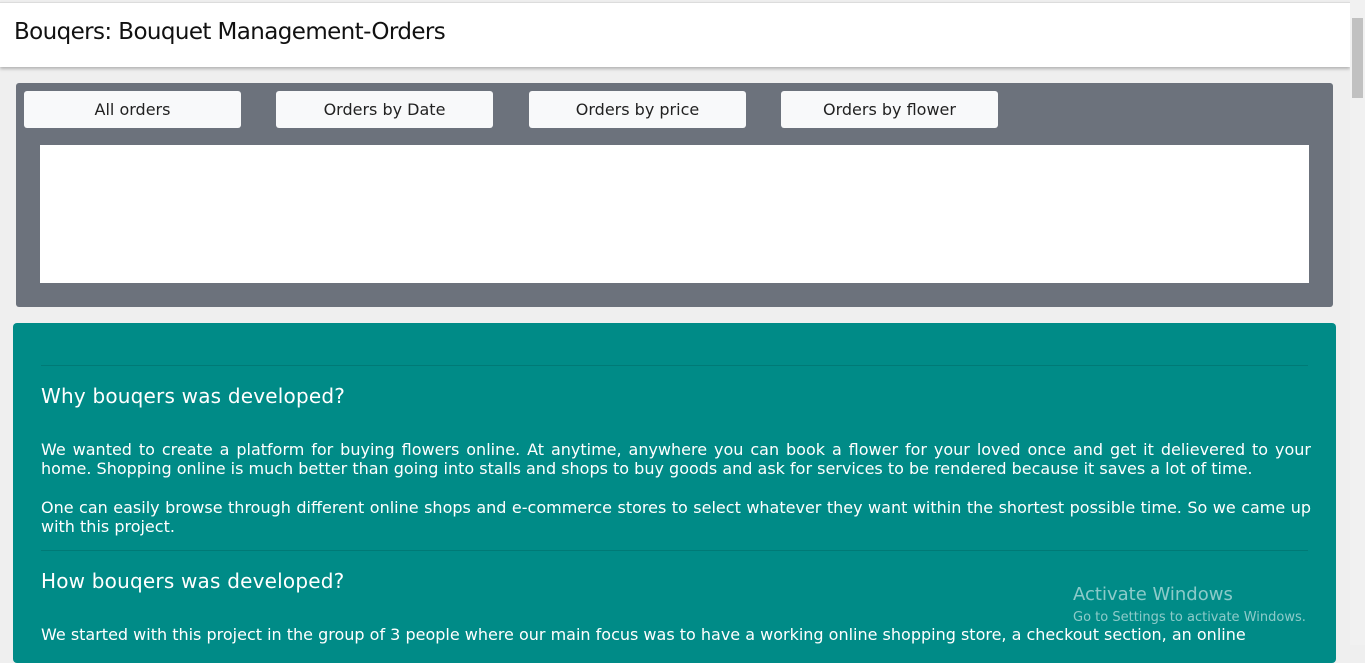 The height and width of the screenshot is (663, 1365). What do you see at coordinates (1189, 617) in the screenshot?
I see `watermark-subtitle: Go to Settings to activate Windows.` at bounding box center [1189, 617].